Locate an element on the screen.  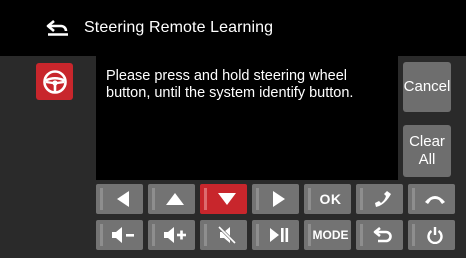
key-phone-answer is located at coordinates (379, 199).